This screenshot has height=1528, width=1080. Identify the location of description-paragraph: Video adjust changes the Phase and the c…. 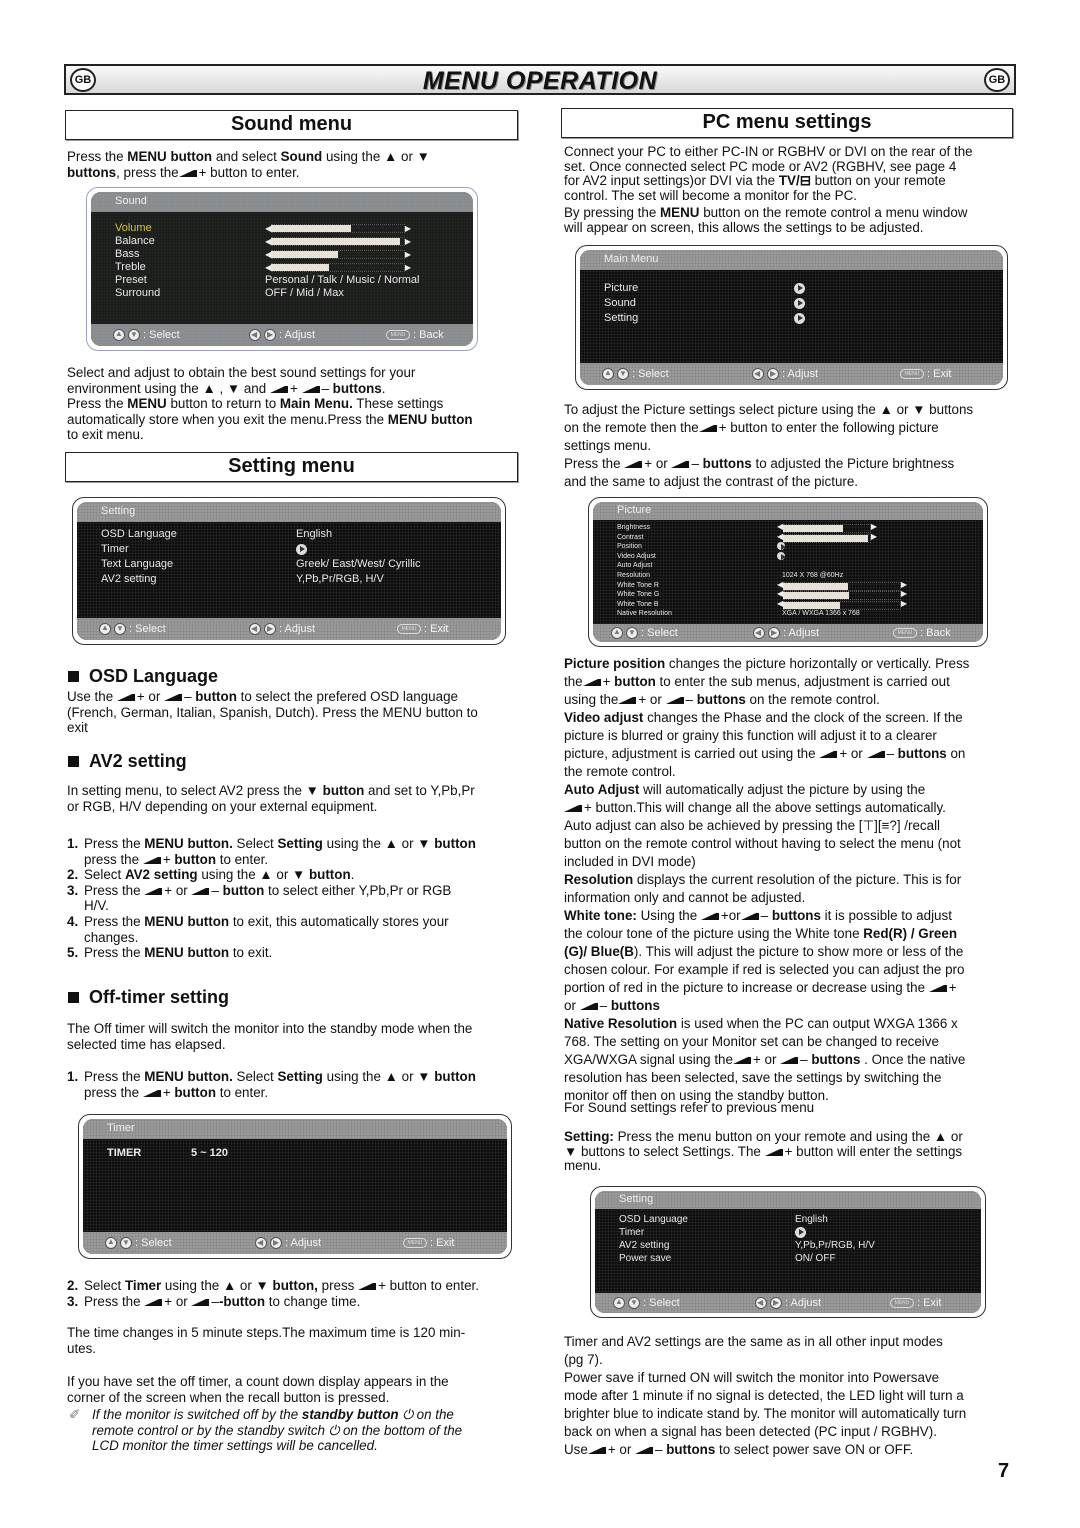
(794, 745).